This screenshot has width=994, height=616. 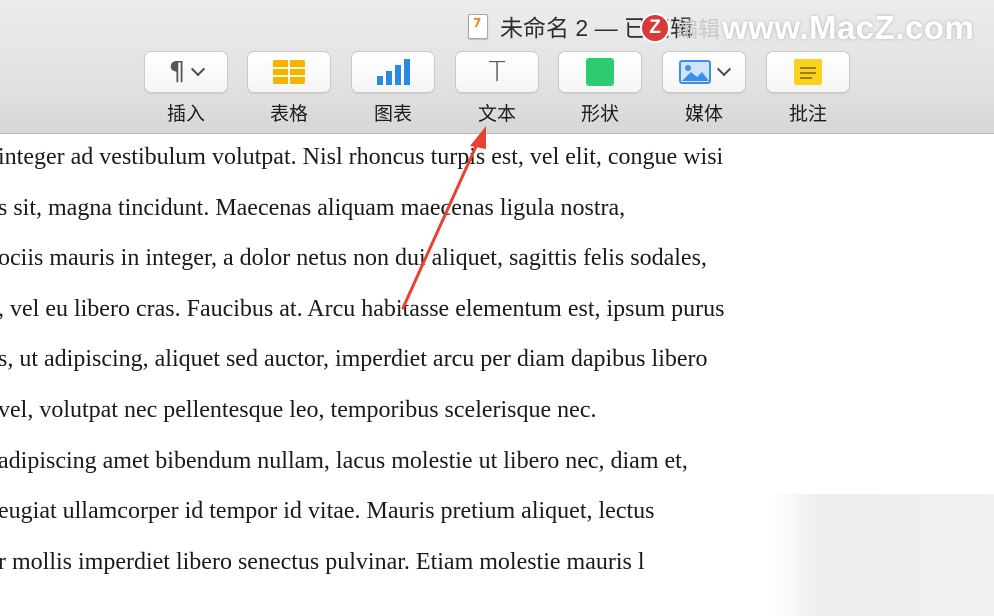 What do you see at coordinates (882, 555) in the screenshot?
I see `blurred-region` at bounding box center [882, 555].